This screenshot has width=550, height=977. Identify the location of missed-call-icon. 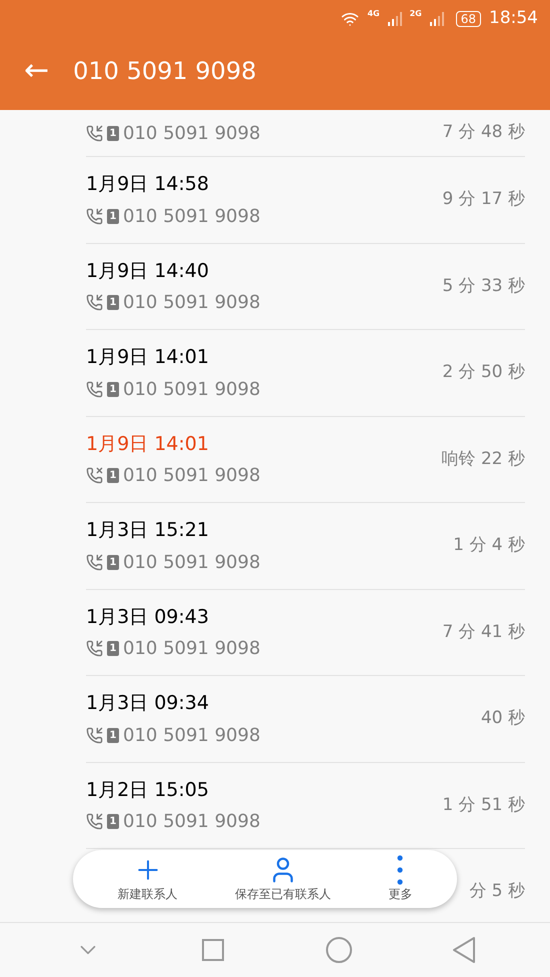
(94, 475).